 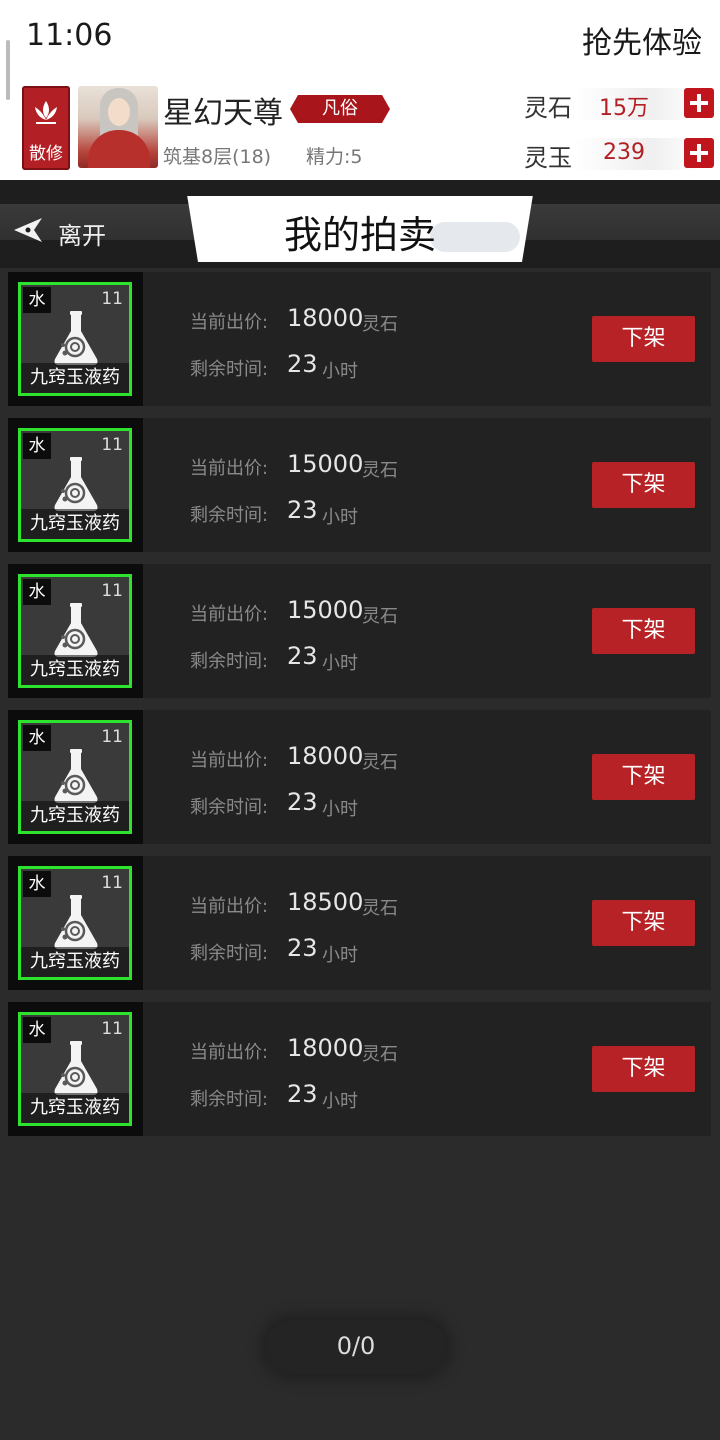 What do you see at coordinates (217, 157) in the screenshot?
I see `cultivation-realm: 筑基8层(18)` at bounding box center [217, 157].